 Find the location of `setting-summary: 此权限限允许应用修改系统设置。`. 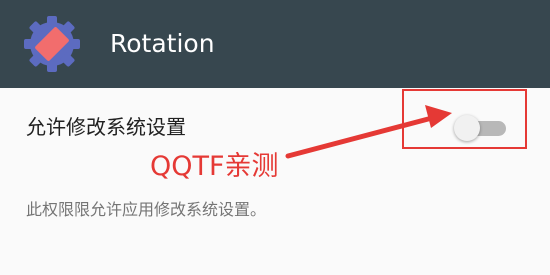

setting-summary: 此权限限允许应用修改系统设置。 is located at coordinates (146, 209).